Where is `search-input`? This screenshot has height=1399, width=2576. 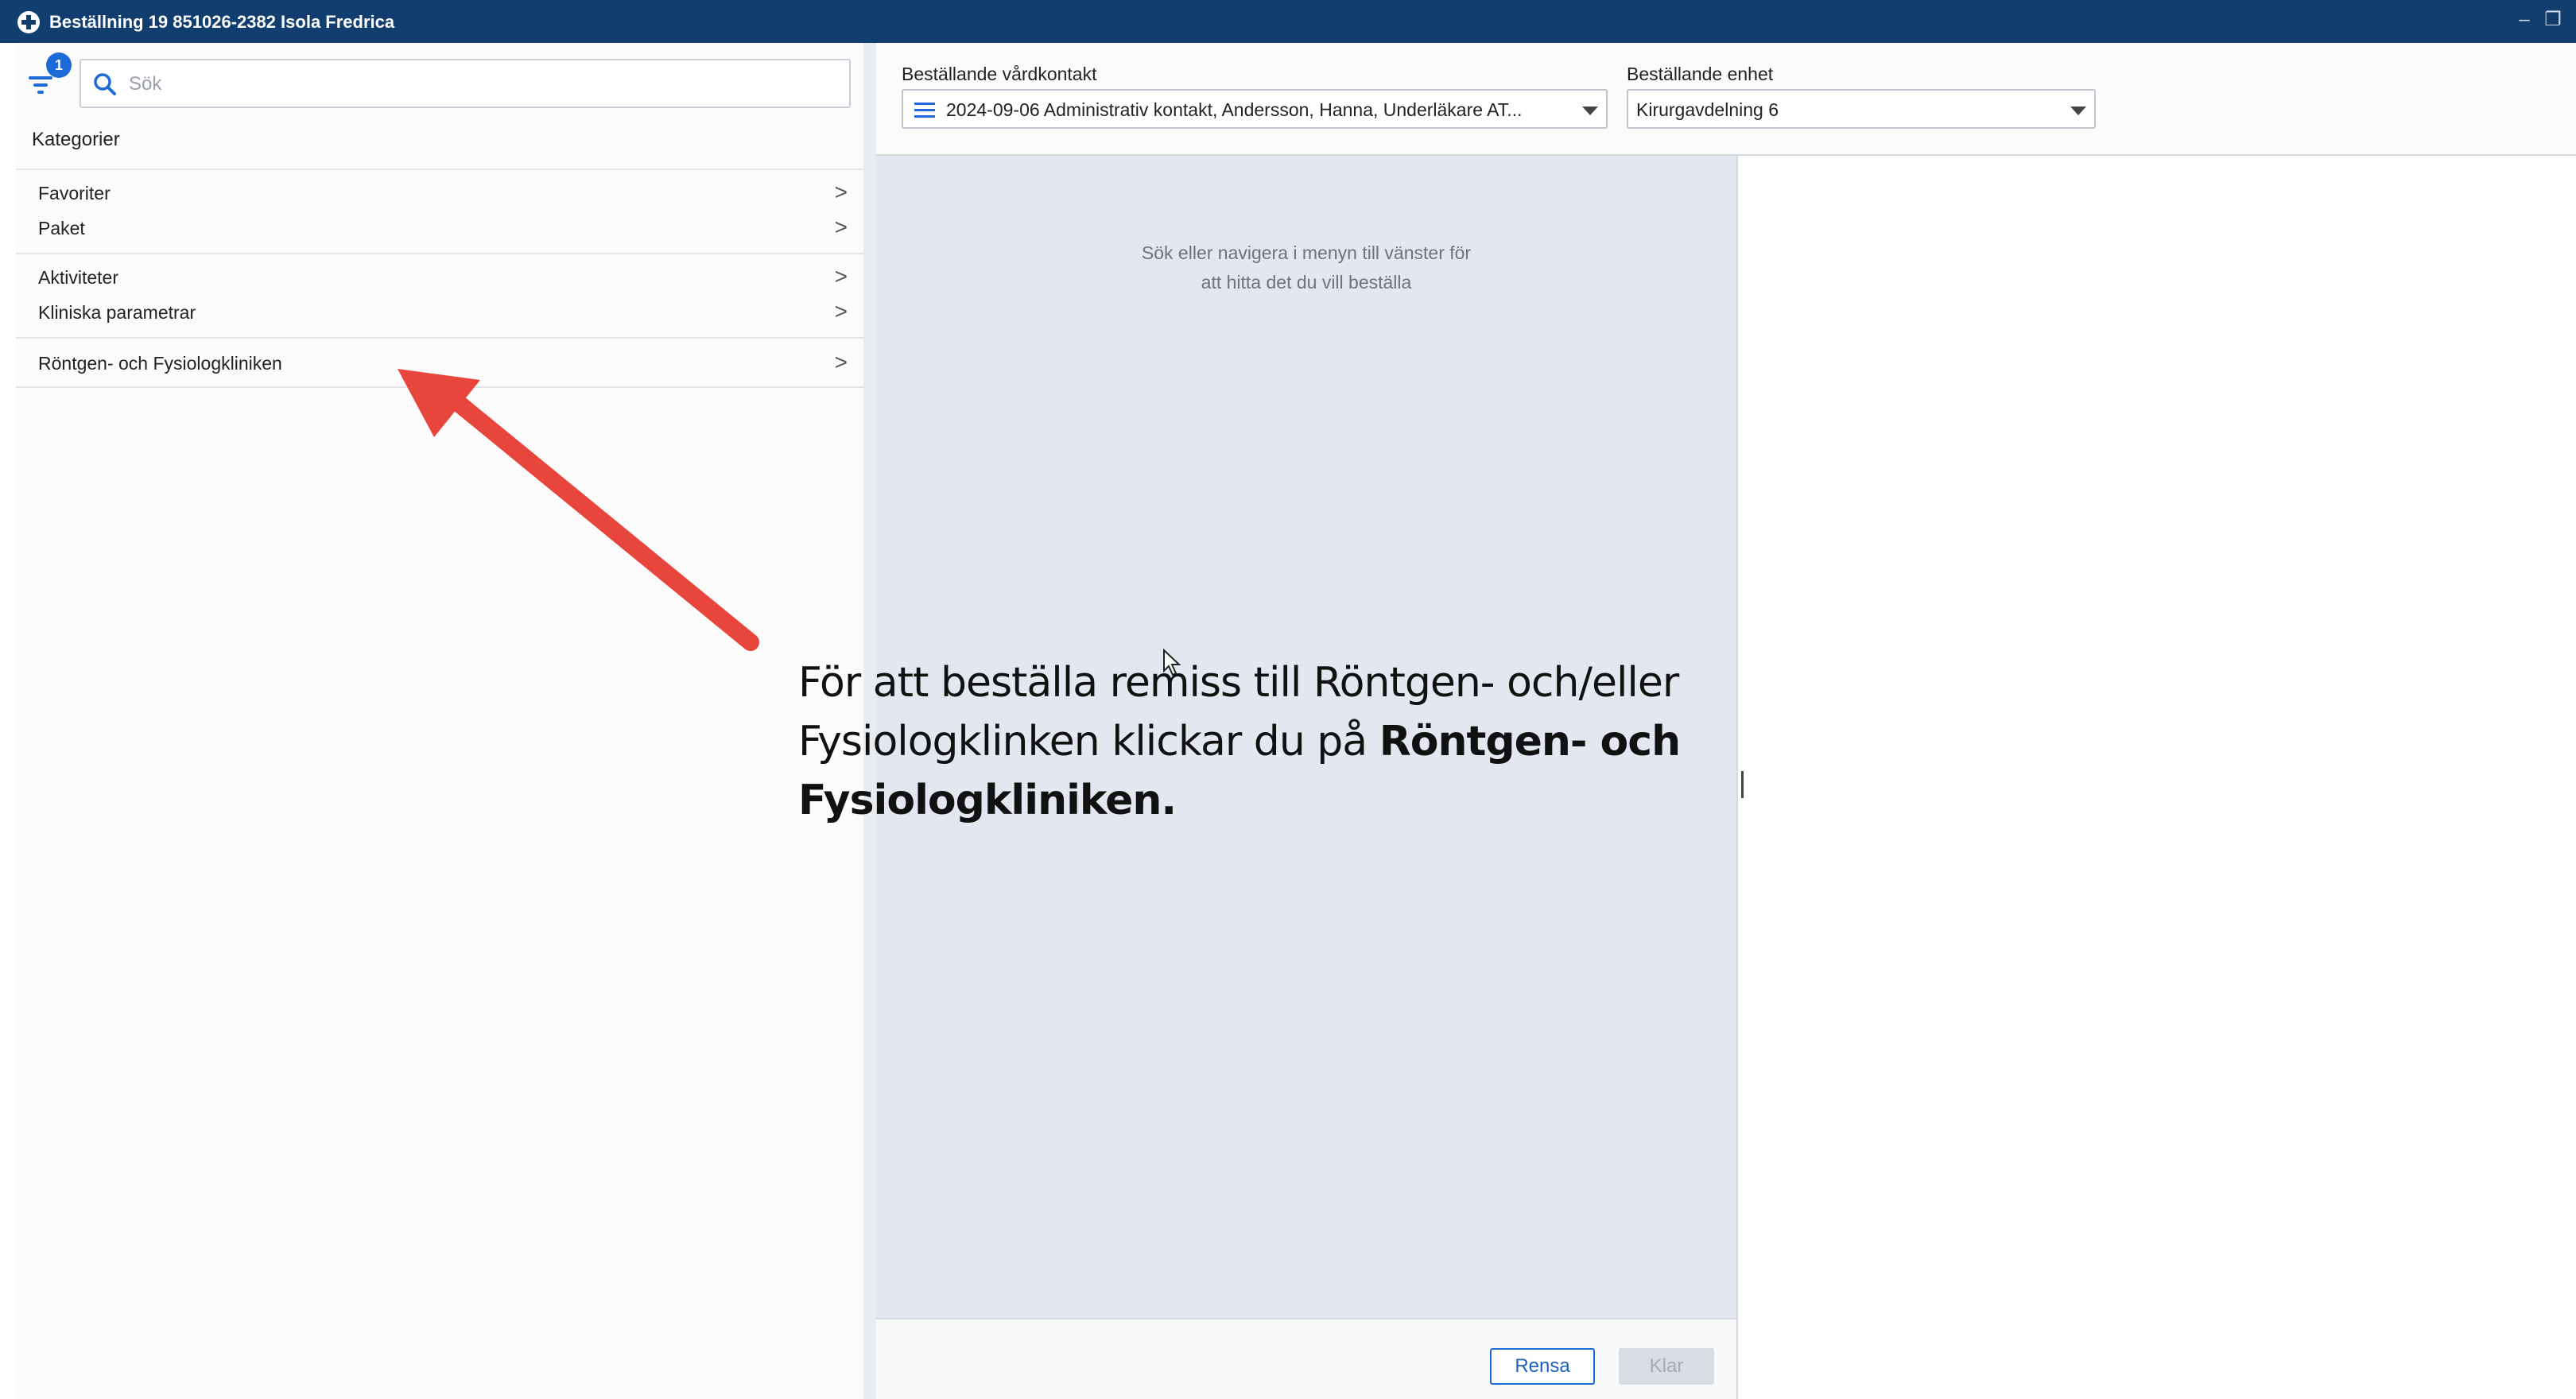
search-input is located at coordinates (479, 84).